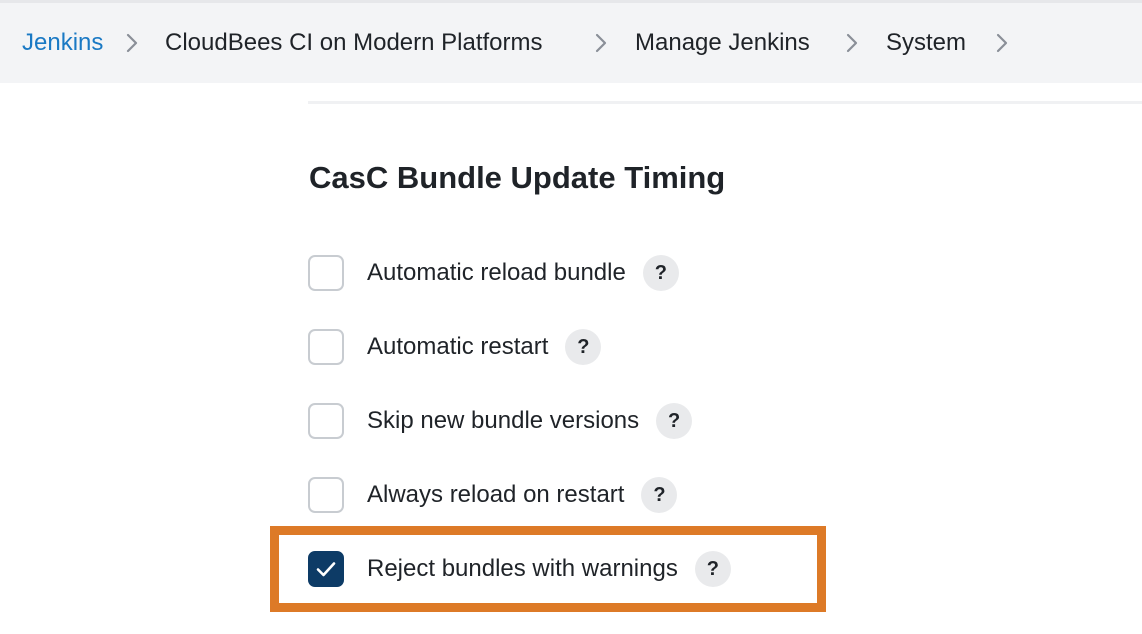 This screenshot has width=1142, height=634. I want to click on option-label: Automatic reload bundle, so click(496, 273).